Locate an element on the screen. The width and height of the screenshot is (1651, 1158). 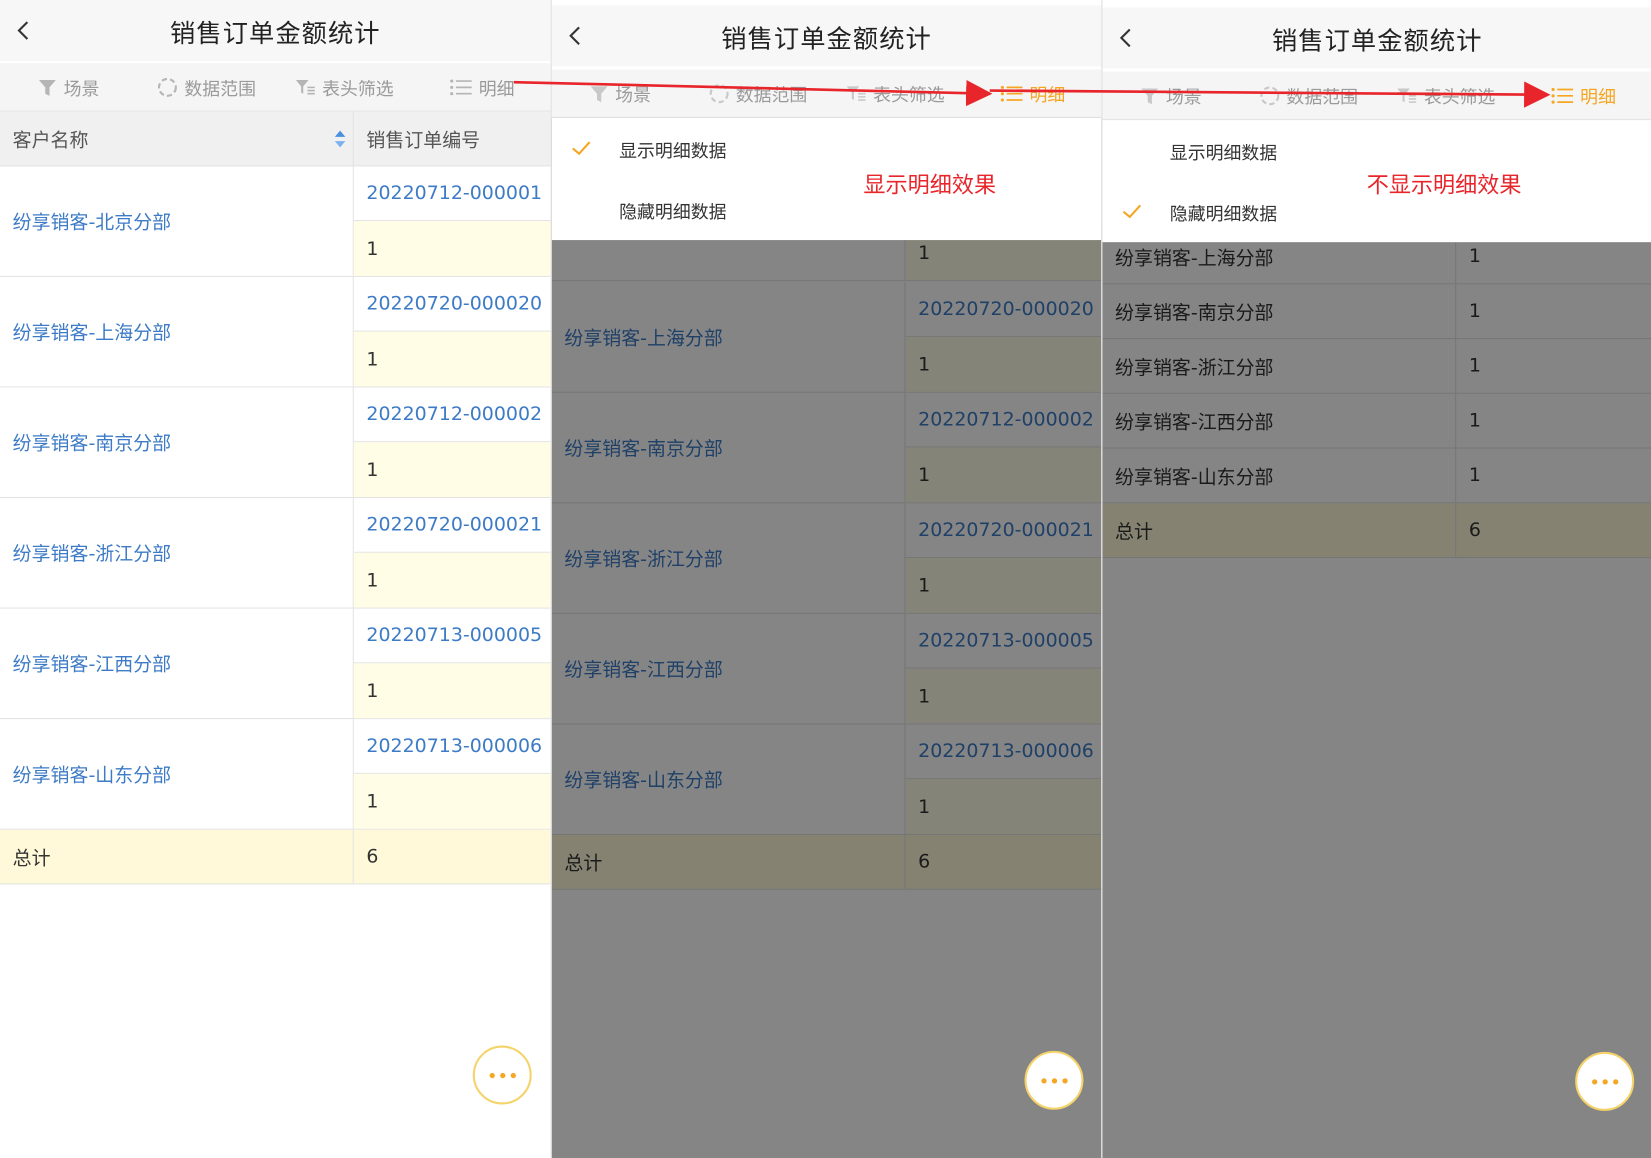
table-header: 客户名称 销售订单编号 is located at coordinates (275, 139).